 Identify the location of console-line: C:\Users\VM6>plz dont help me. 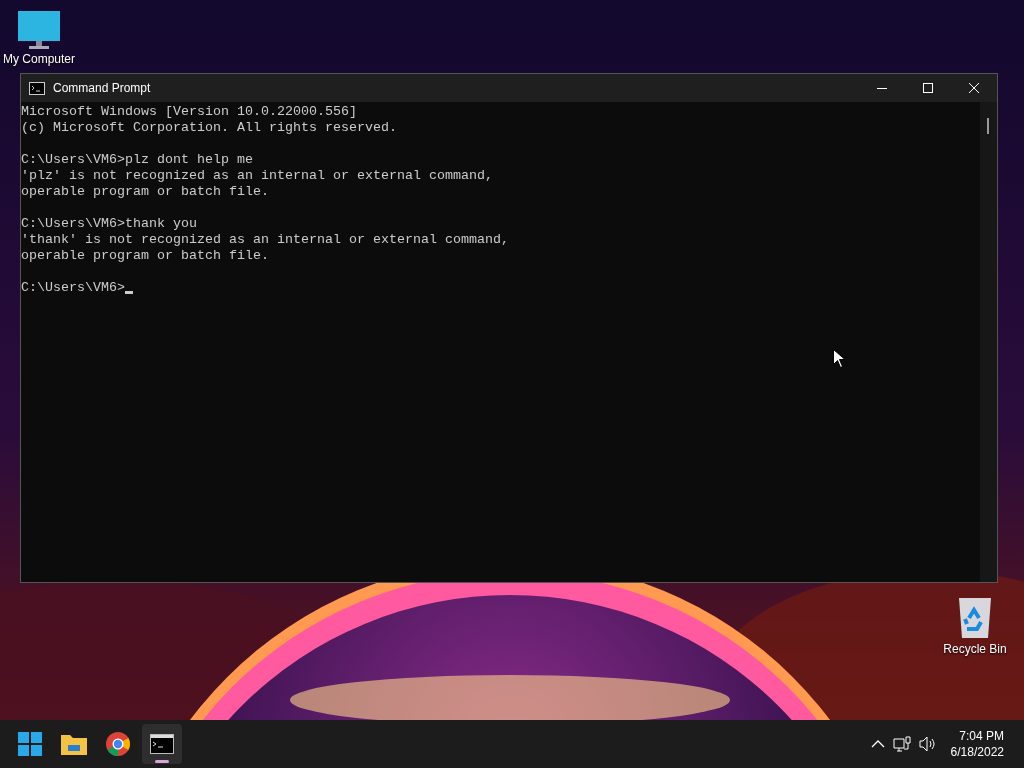
(137, 160).